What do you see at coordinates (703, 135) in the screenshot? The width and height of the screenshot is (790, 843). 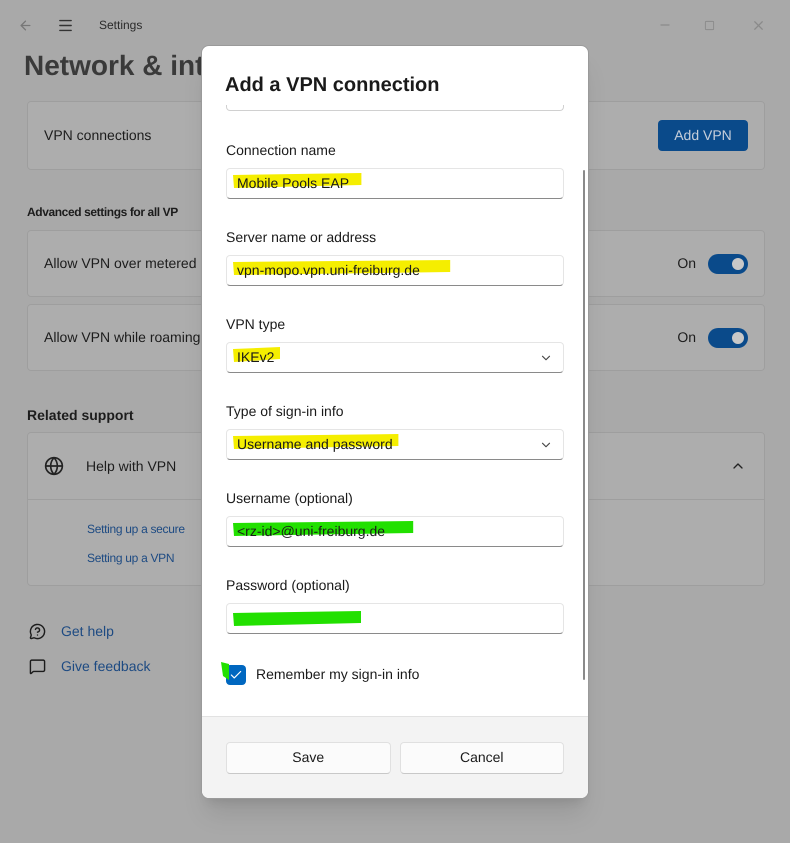 I see `add-vpn-button: Add VPN` at bounding box center [703, 135].